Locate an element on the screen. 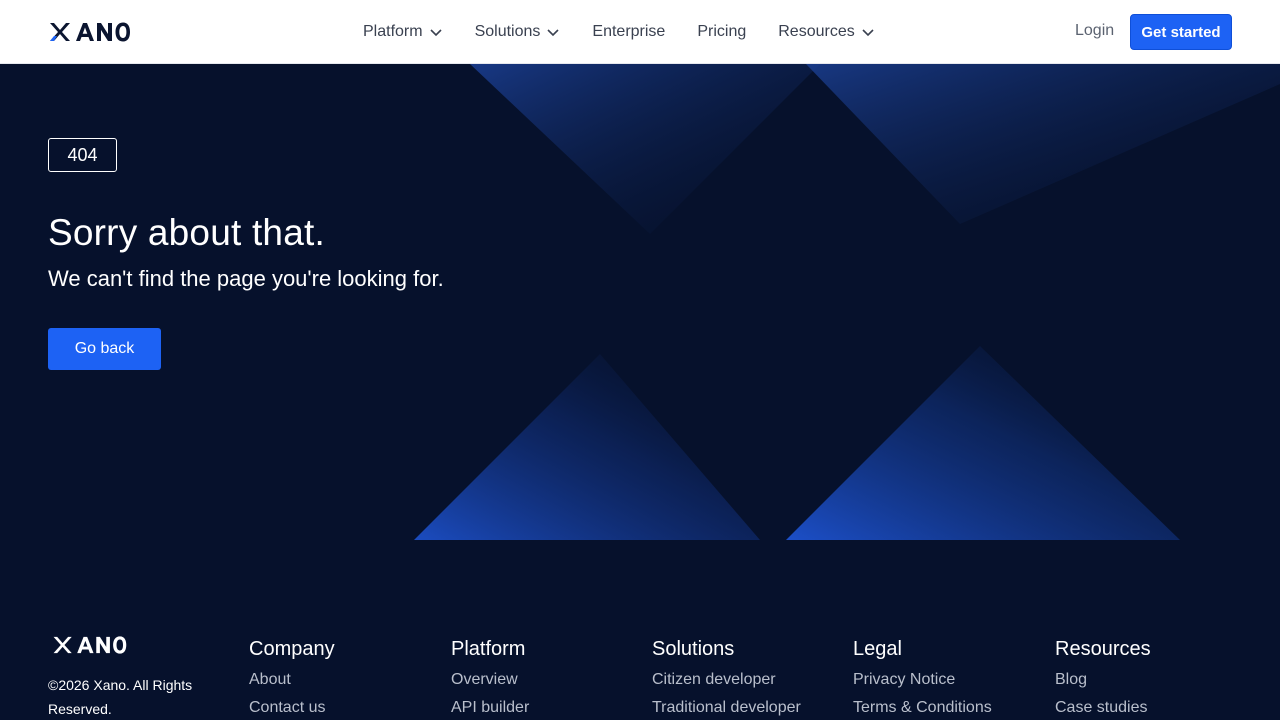  footer-column-heading: Legal is located at coordinates (877, 649).